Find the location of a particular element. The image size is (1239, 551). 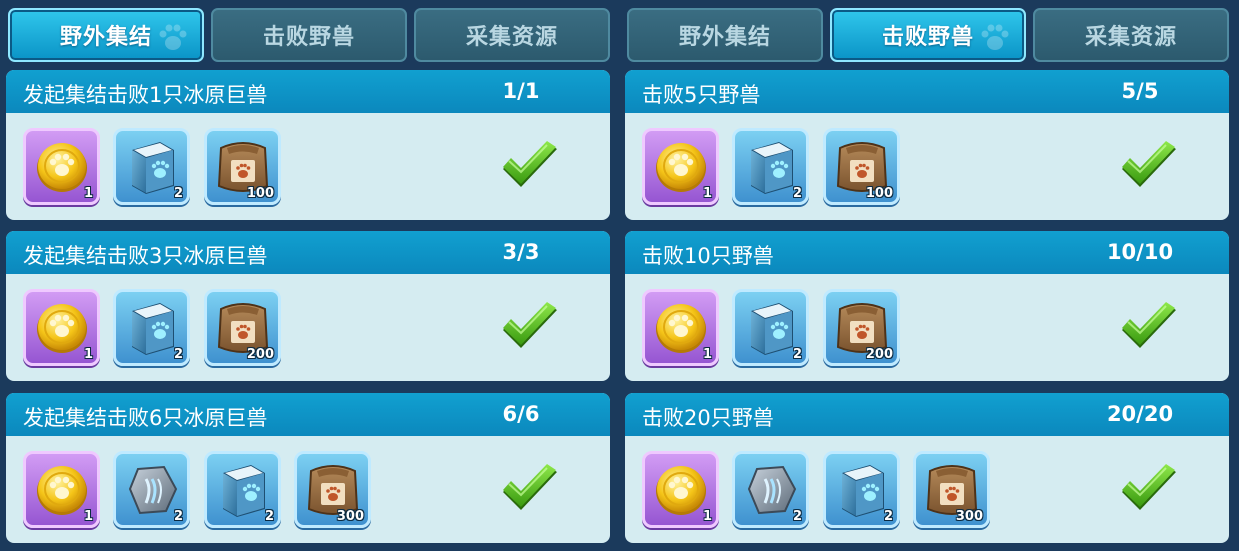

task-title: 击败5只野兽 is located at coordinates (701, 95).